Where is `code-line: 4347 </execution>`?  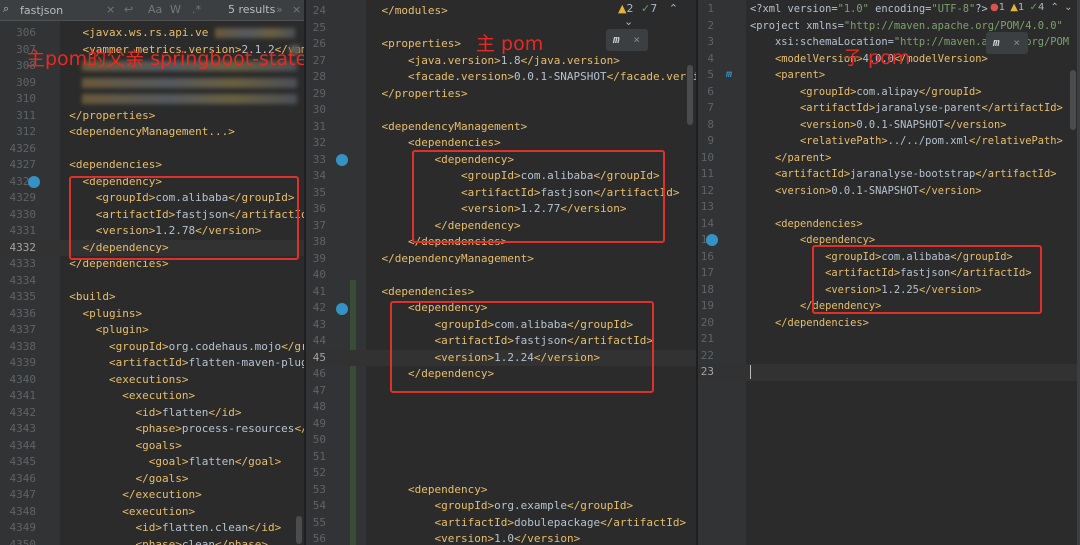
code-line: 4347 </execution> is located at coordinates (152, 495).